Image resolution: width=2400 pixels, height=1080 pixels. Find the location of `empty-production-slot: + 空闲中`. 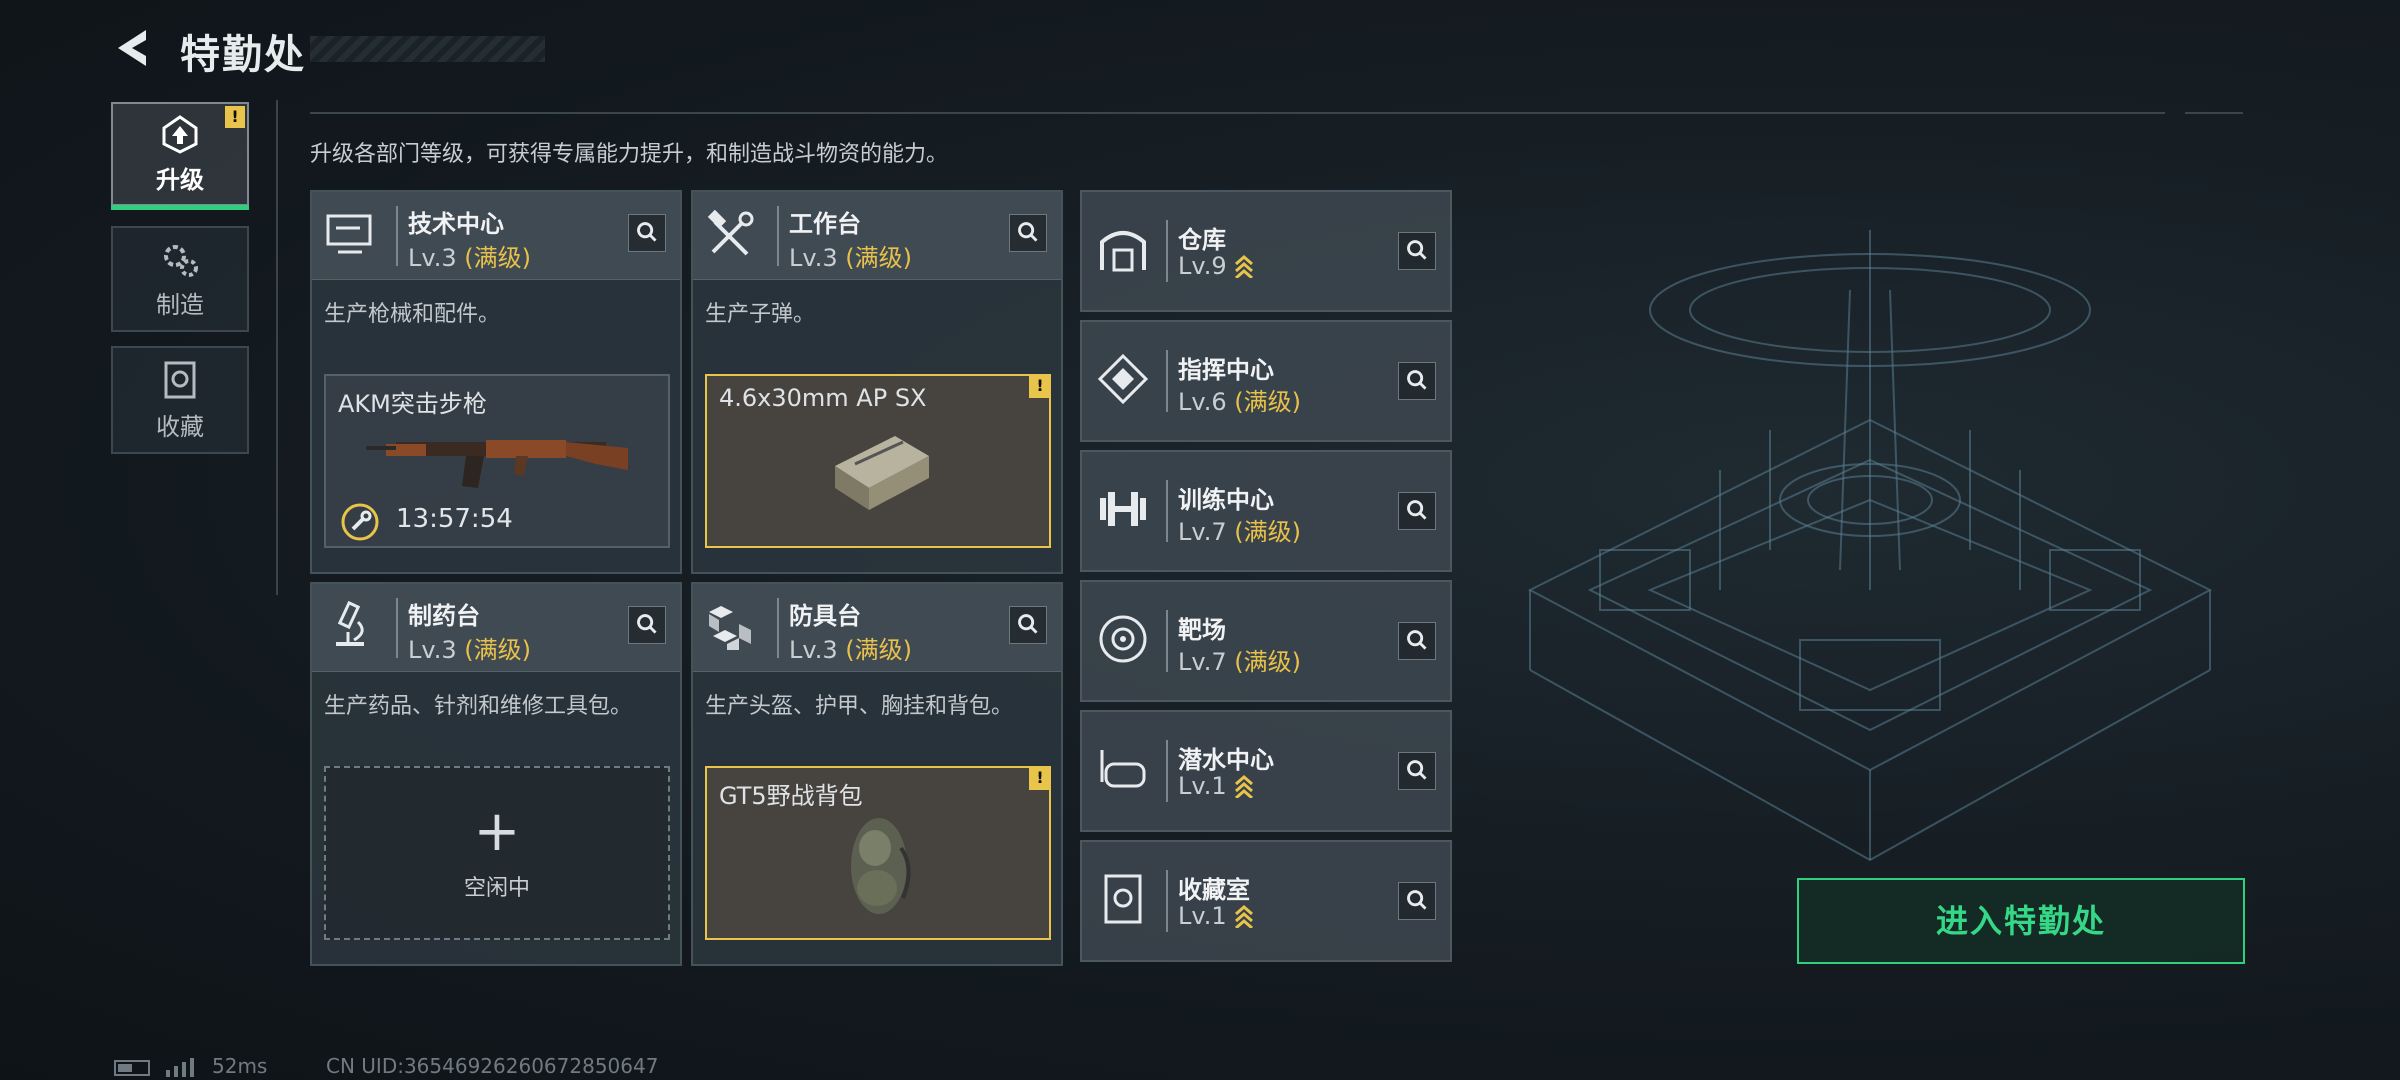

empty-production-slot: + 空闲中 is located at coordinates (497, 853).